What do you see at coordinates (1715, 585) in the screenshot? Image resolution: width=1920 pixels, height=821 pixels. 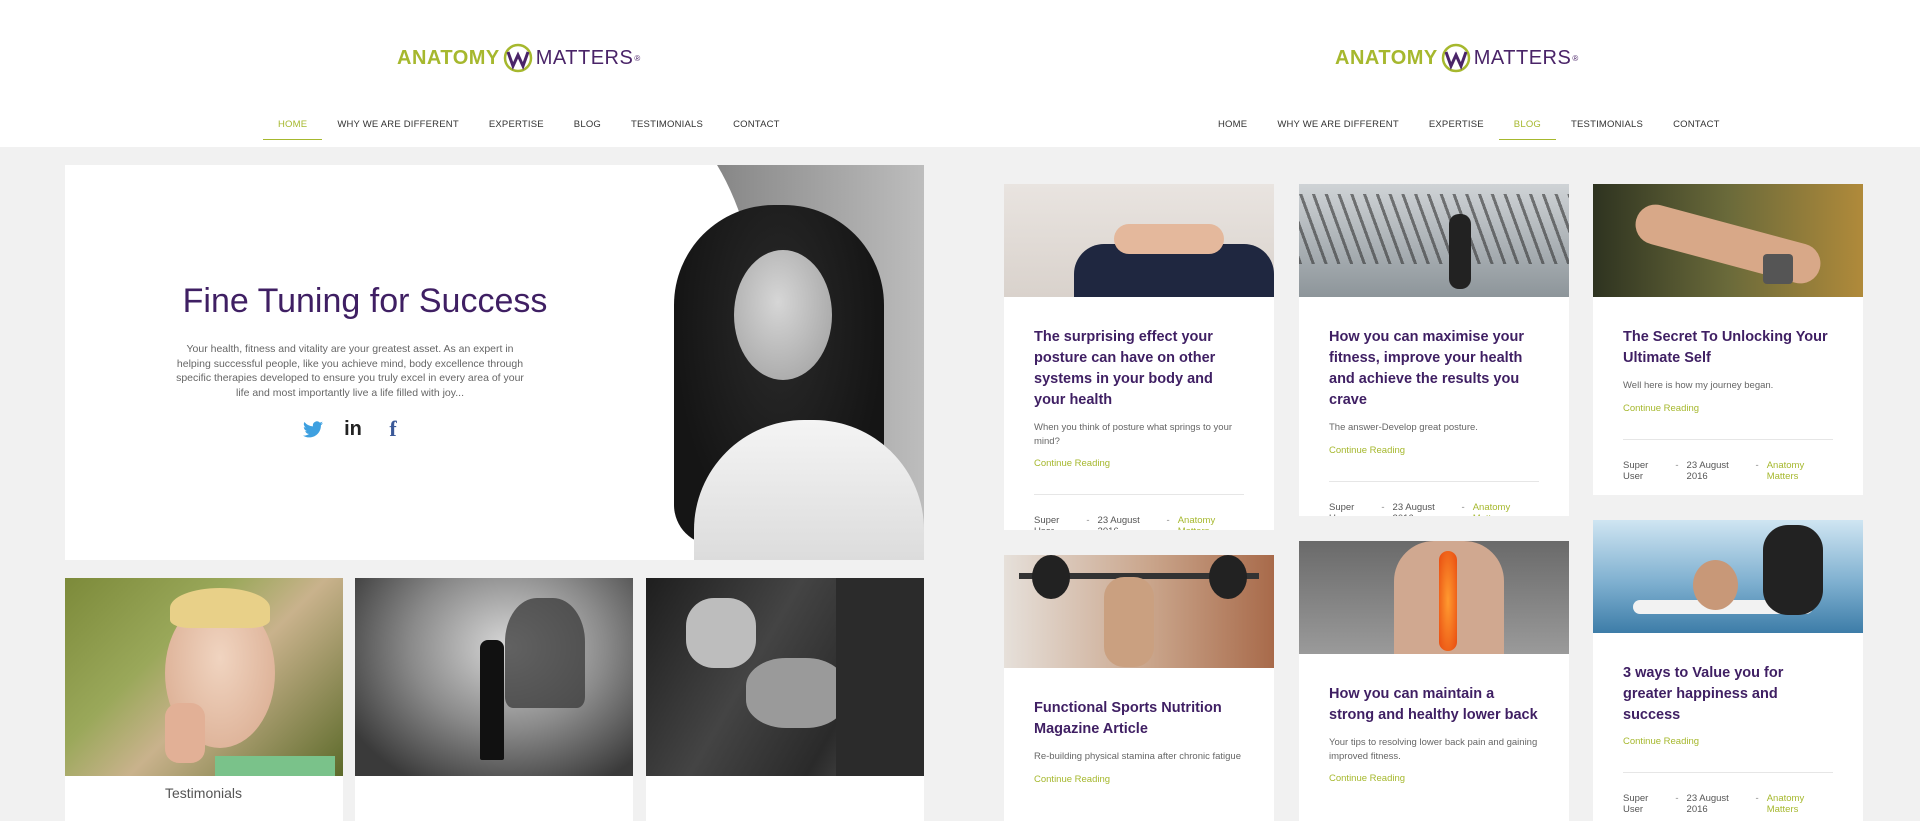 I see `surfer-woman` at bounding box center [1715, 585].